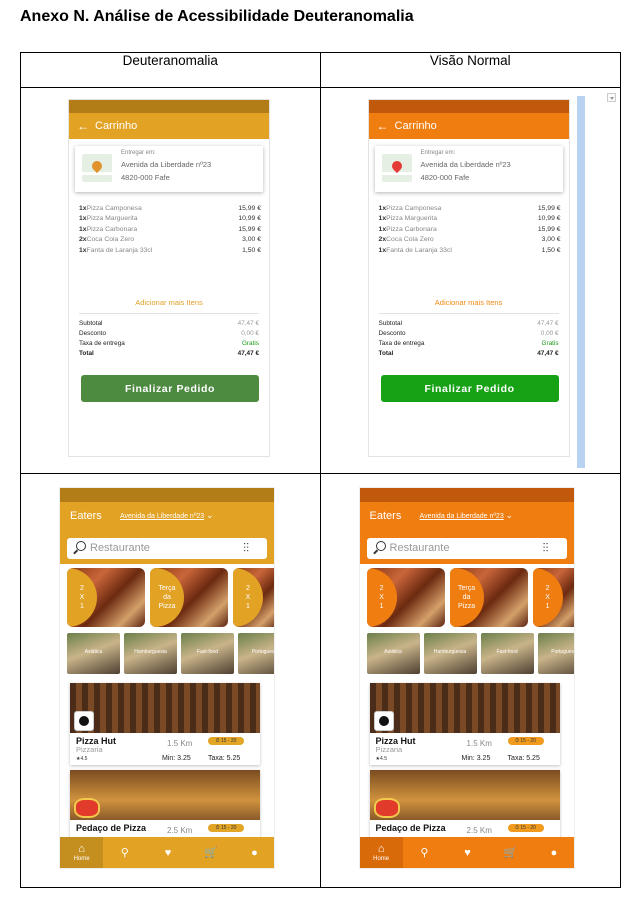 This screenshot has height=897, width=634. What do you see at coordinates (180, 830) in the screenshot?
I see `restaurant-distance: 2.5 Km` at bounding box center [180, 830].